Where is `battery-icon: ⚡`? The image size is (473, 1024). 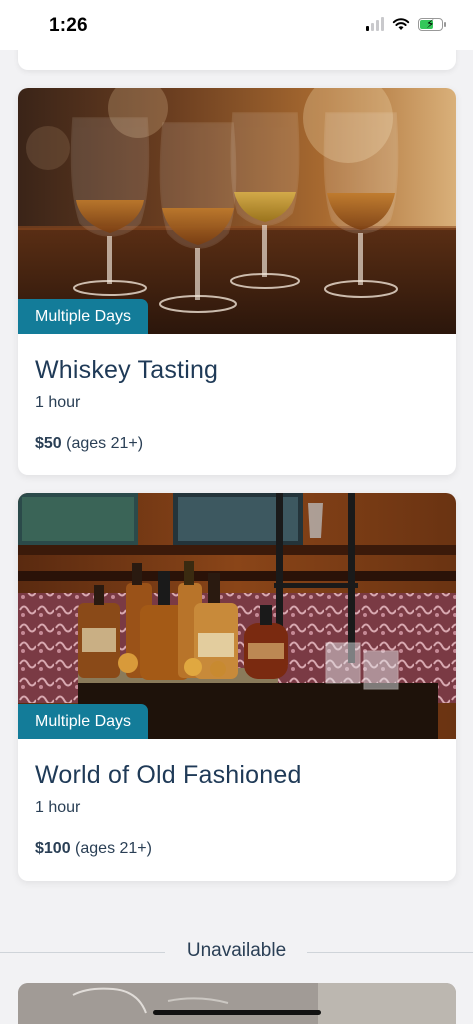
battery-icon: ⚡ is located at coordinates (432, 24).